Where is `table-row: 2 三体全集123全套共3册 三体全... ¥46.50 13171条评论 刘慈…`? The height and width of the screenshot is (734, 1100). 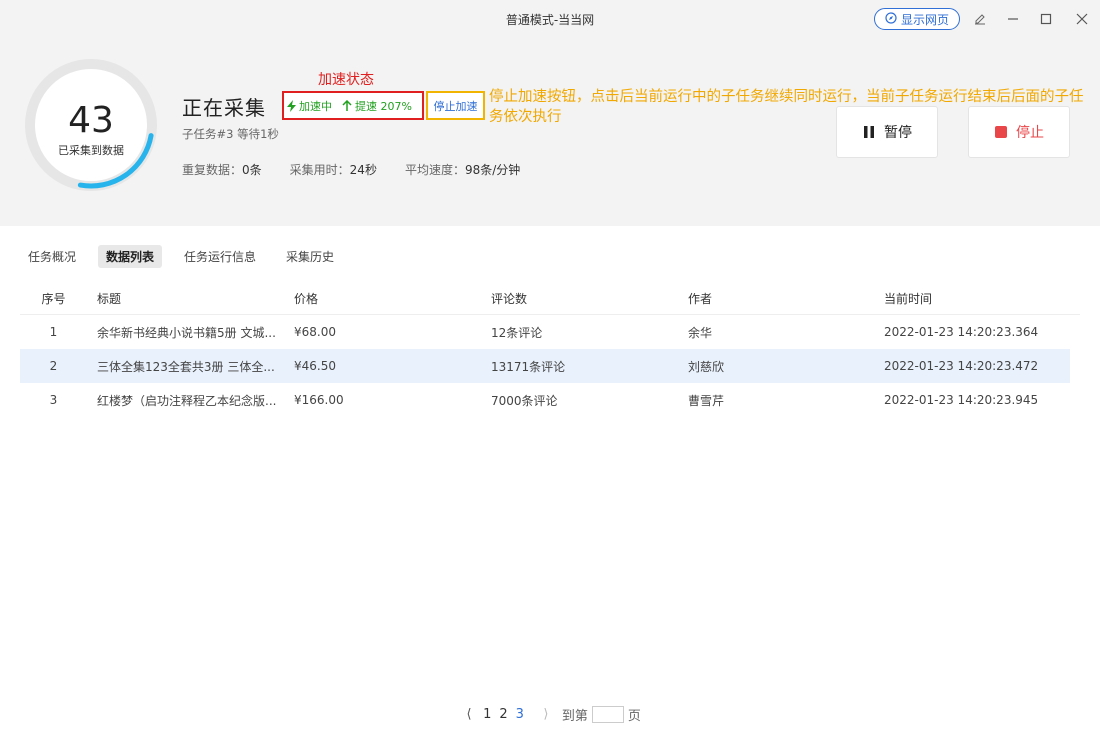
table-row: 2 三体全集123全套共3册 三体全... ¥46.50 13171条评论 刘慈… is located at coordinates (545, 366).